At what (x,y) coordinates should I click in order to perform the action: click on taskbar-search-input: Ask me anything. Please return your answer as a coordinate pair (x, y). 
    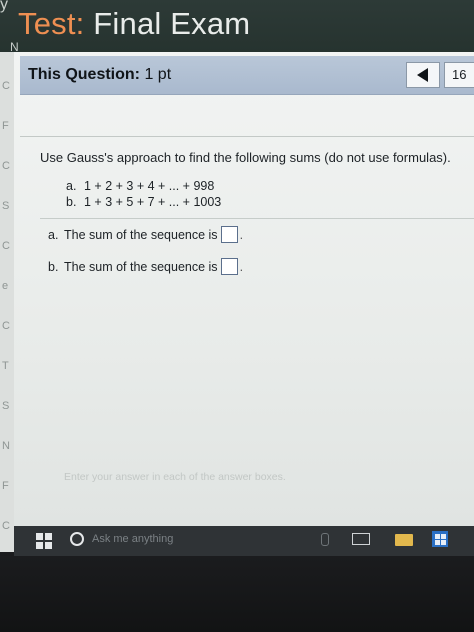
    Looking at the image, I should click on (132, 539).